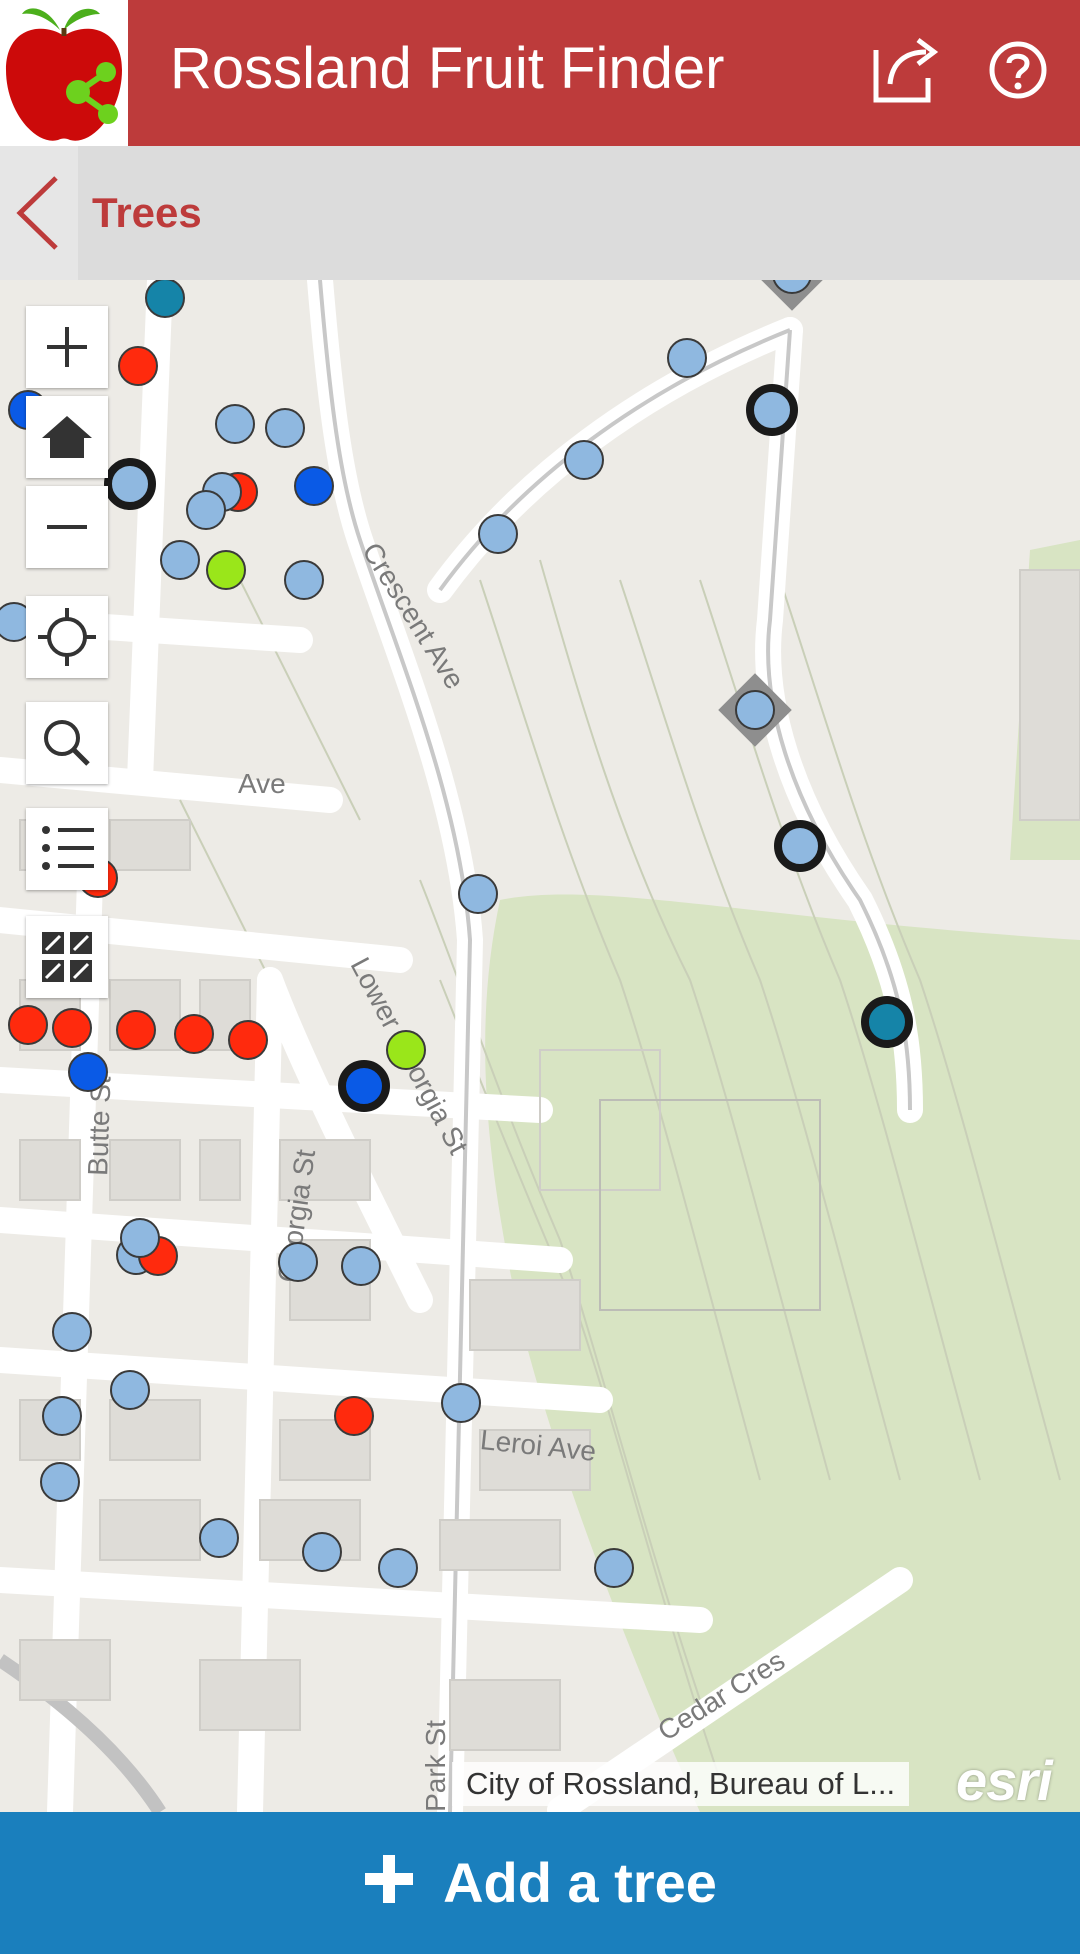  I want to click on home-icon, so click(67, 437).